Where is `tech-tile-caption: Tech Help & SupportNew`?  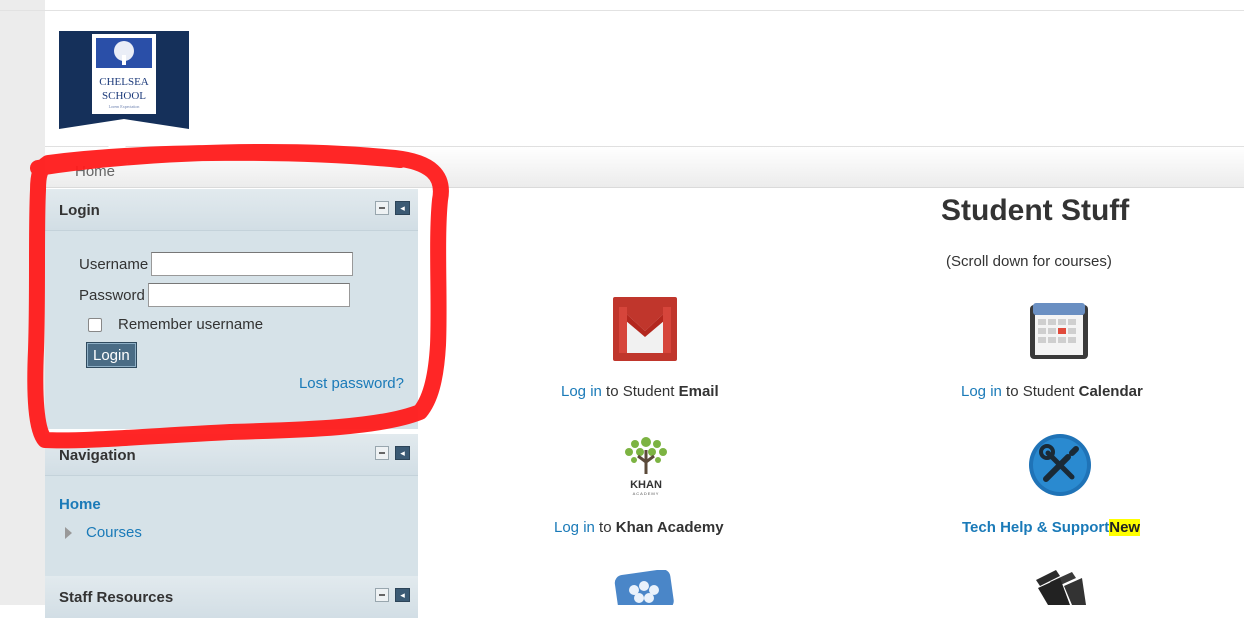 tech-tile-caption: Tech Help & SupportNew is located at coordinates (1051, 527).